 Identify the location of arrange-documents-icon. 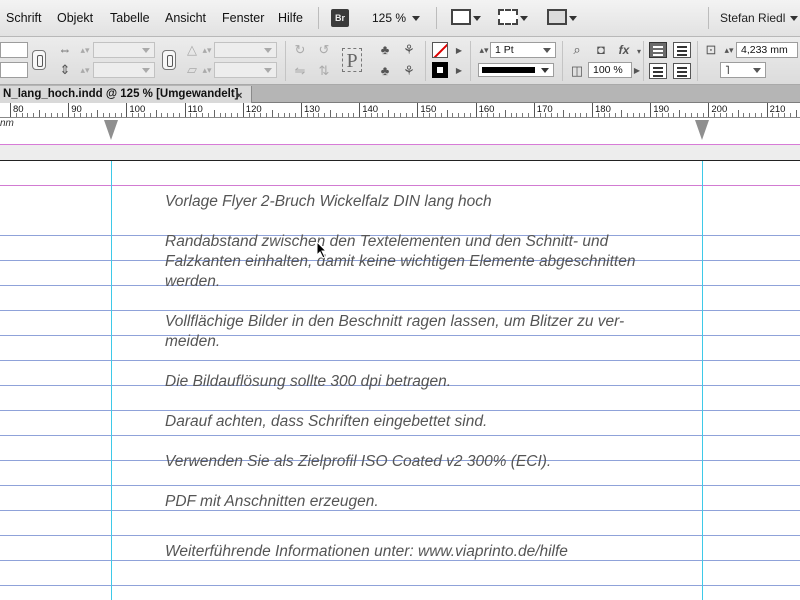
(557, 17).